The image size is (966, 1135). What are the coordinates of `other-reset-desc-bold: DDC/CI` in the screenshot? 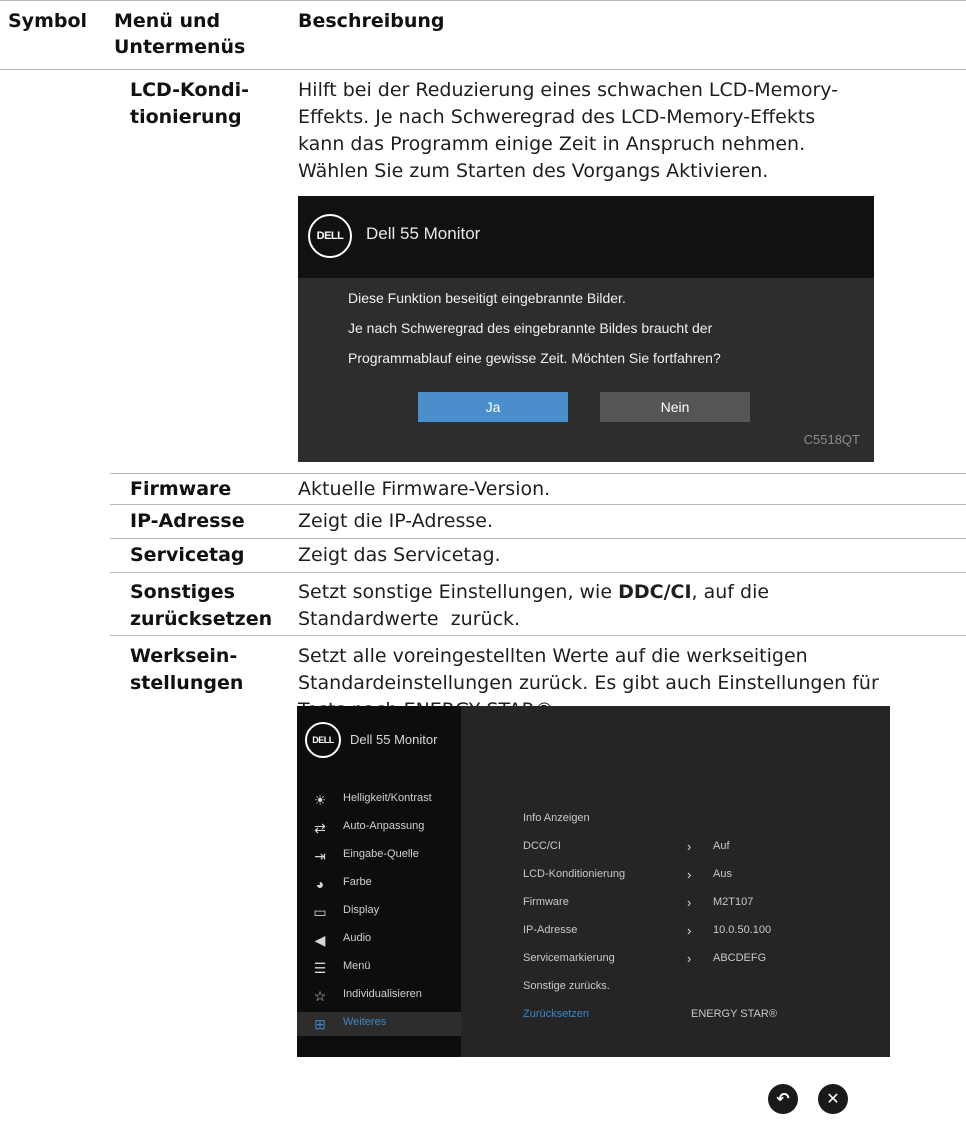 It's located at (655, 592).